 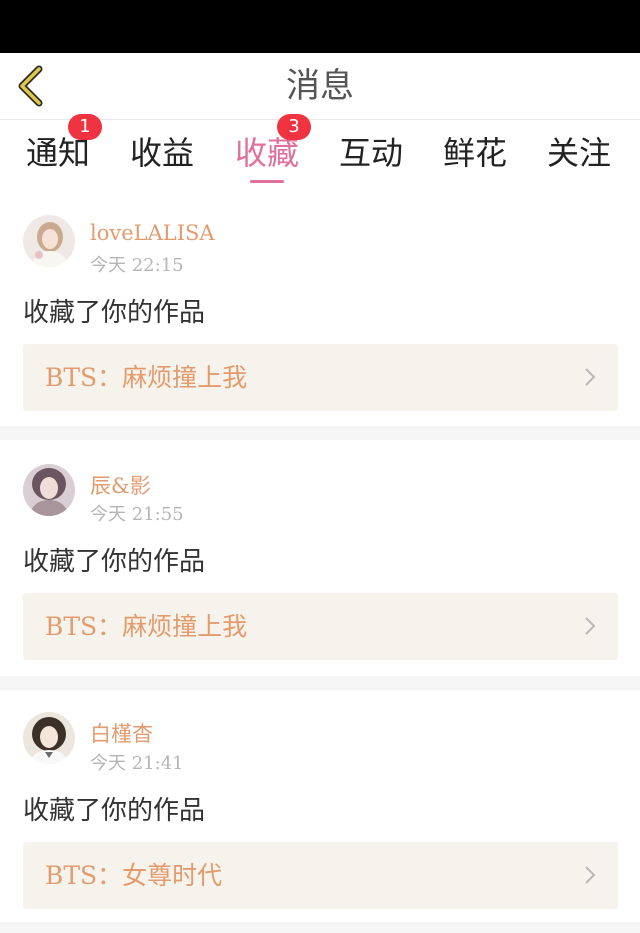 What do you see at coordinates (134, 875) in the screenshot?
I see `work-title: BTS：女尊时代` at bounding box center [134, 875].